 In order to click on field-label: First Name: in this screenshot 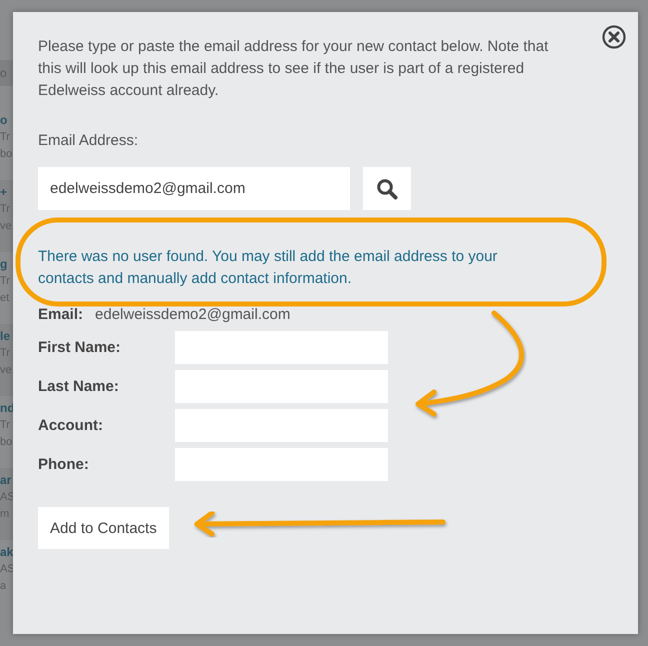, I will do `click(80, 347)`.